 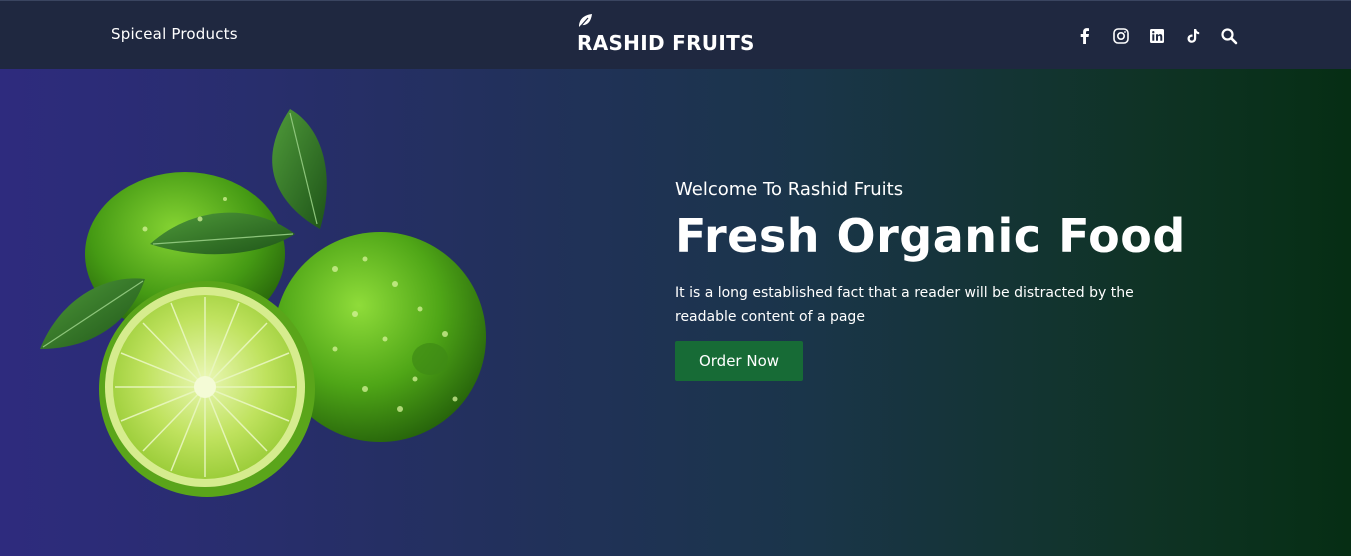 What do you see at coordinates (1229, 36) in the screenshot?
I see `search-icon` at bounding box center [1229, 36].